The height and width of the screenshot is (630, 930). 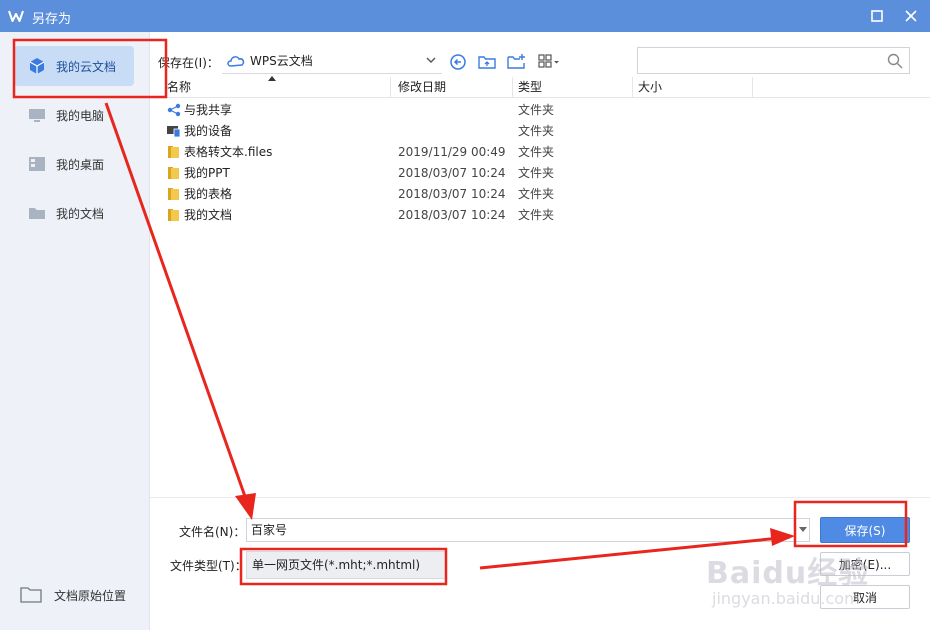 What do you see at coordinates (236, 61) in the screenshot?
I see `cloud-icon` at bounding box center [236, 61].